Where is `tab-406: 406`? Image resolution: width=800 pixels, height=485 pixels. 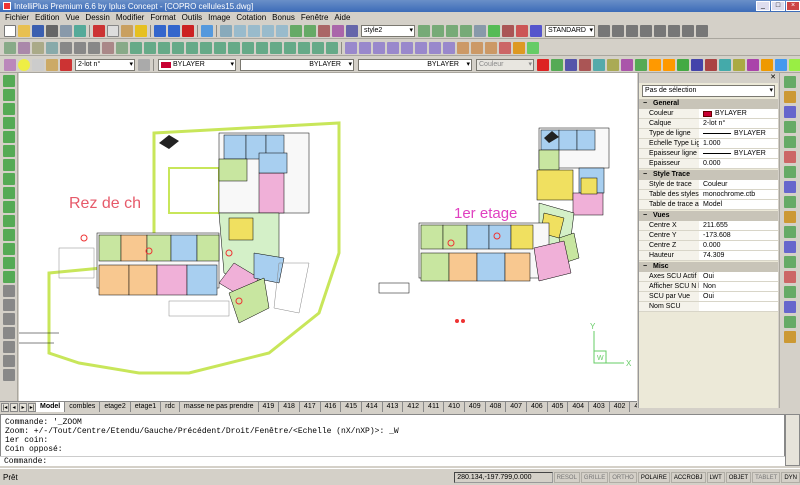 tab-406: 406 is located at coordinates (537, 407).